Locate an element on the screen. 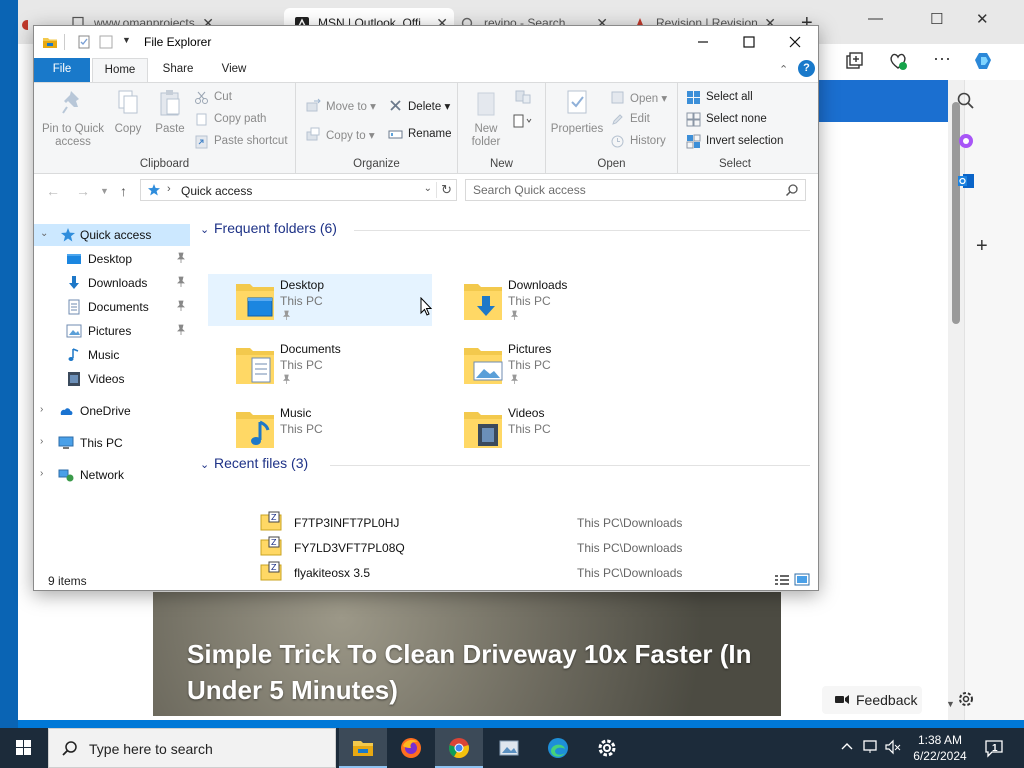  open-button: Open ▾ is located at coordinates (638, 98).